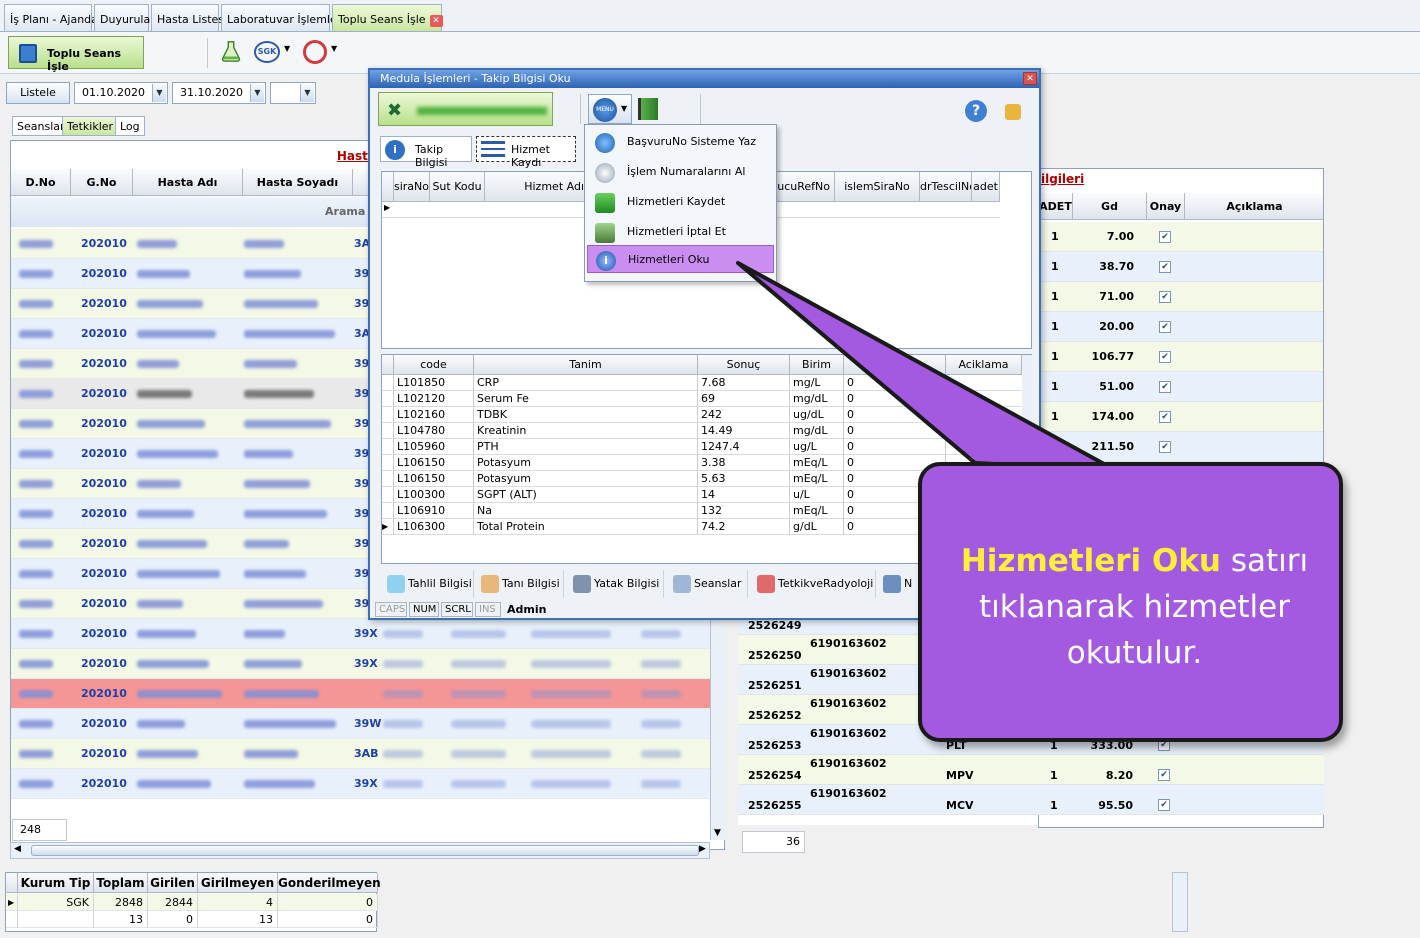 This screenshot has width=1420, height=938. I want to click on col-aciklama: Açıklama, so click(1254, 206).